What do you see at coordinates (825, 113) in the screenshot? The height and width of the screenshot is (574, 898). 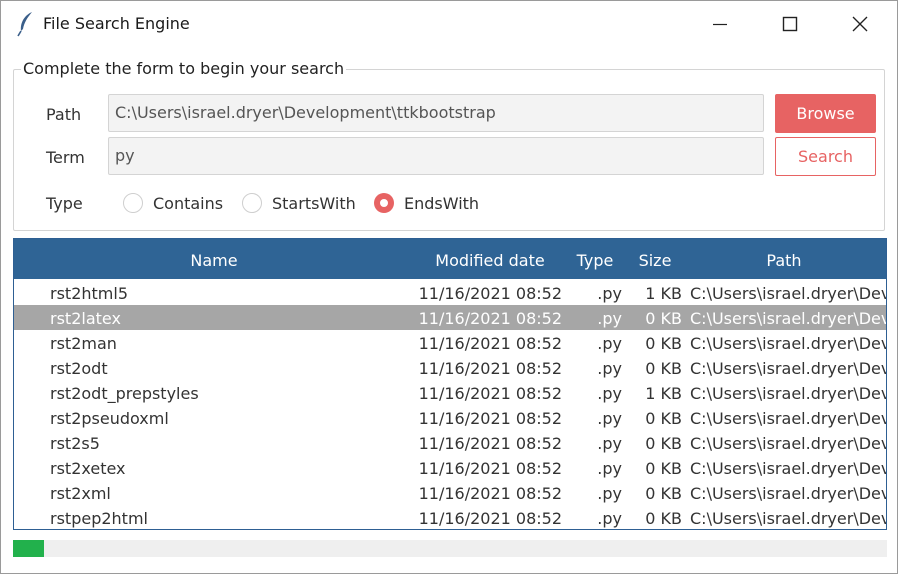 I see `browse-button: Browse` at bounding box center [825, 113].